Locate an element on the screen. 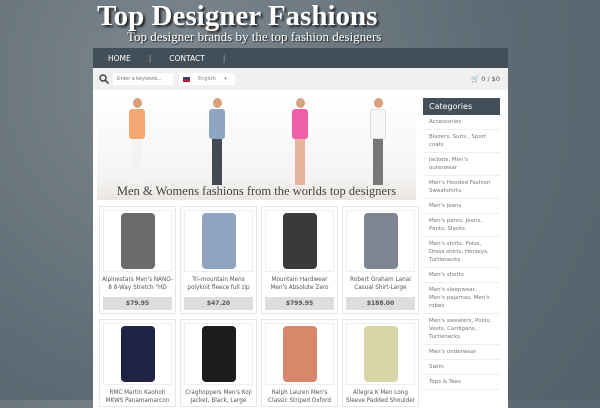 Image resolution: width=600 pixels, height=408 pixels. toolbar: English ▾ 🛒 0 / $0 is located at coordinates (300, 79).